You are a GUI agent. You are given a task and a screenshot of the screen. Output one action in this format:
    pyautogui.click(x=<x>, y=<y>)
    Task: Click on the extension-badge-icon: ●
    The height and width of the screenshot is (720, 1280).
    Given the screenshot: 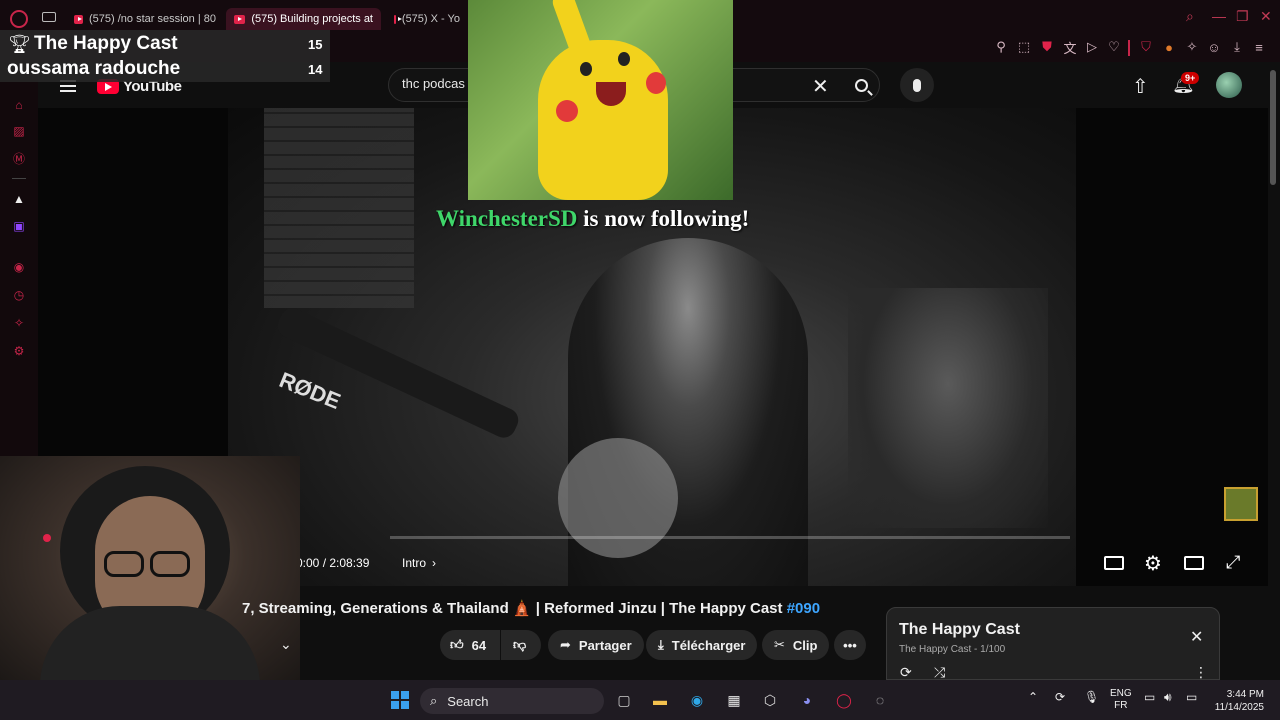 What is the action you would take?
    pyautogui.click(x=1169, y=47)
    